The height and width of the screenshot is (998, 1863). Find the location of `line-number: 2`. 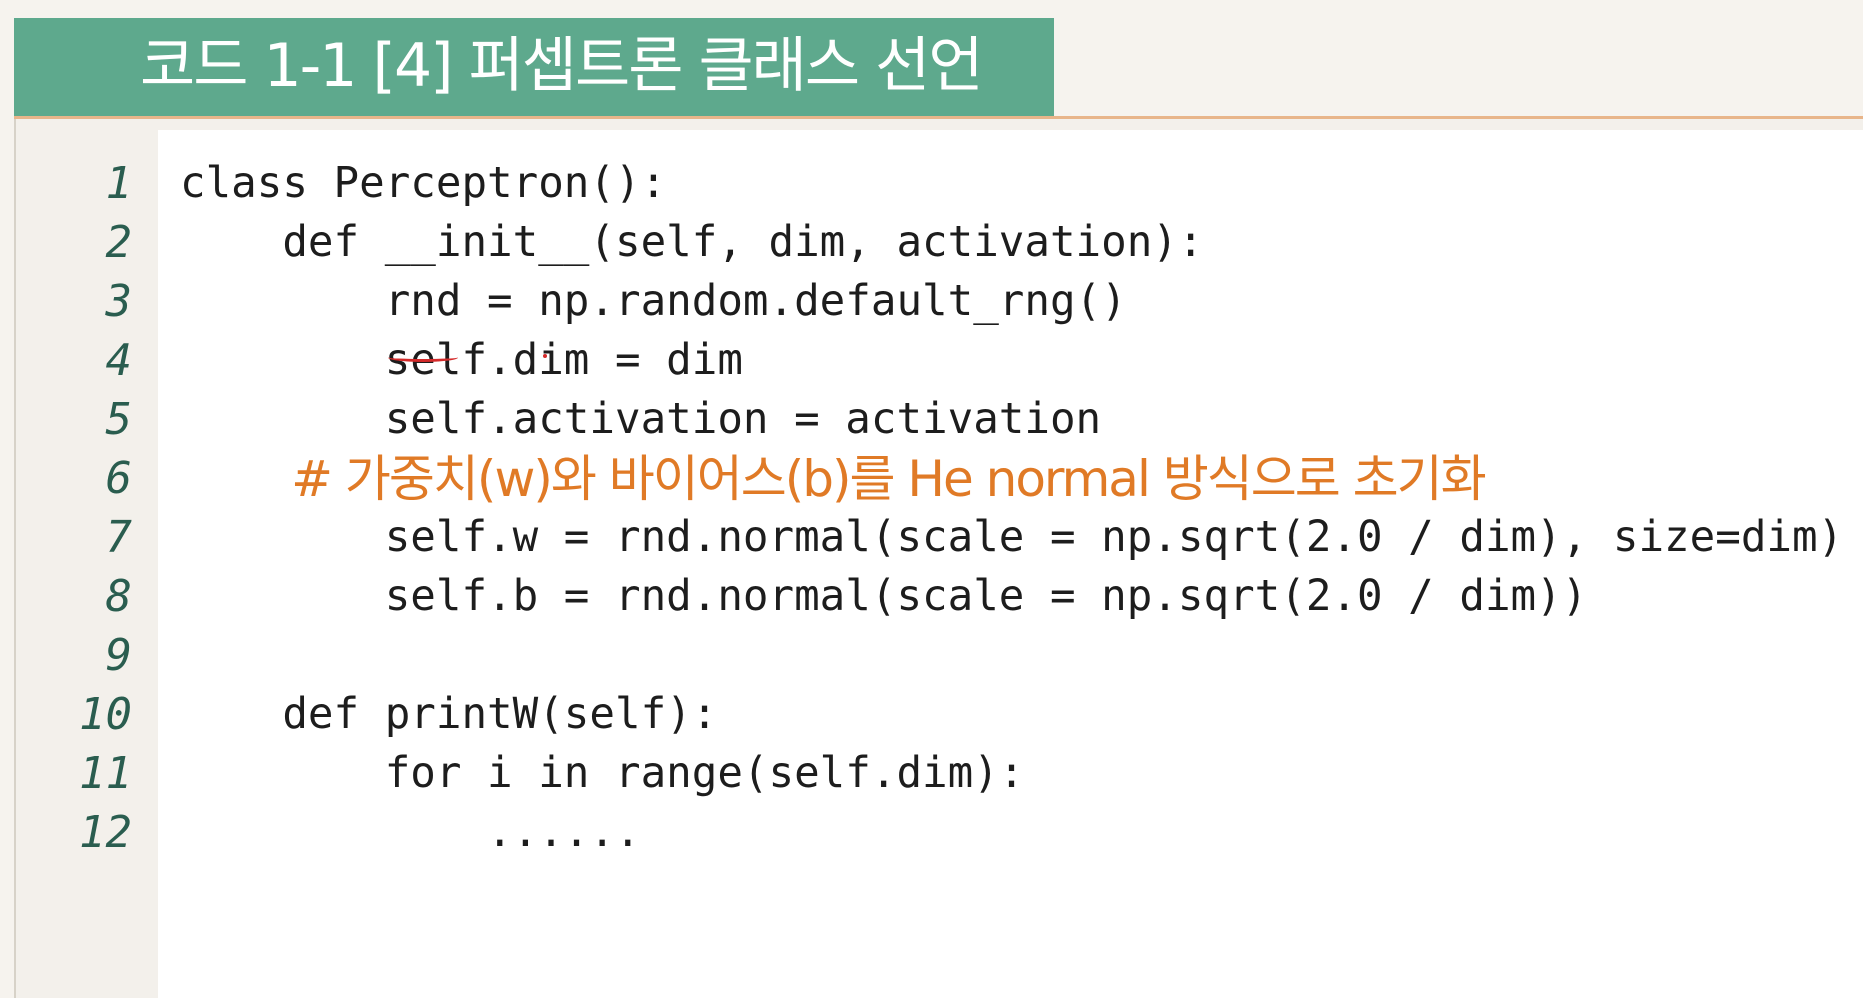

line-number: 2 is located at coordinates (119, 242).